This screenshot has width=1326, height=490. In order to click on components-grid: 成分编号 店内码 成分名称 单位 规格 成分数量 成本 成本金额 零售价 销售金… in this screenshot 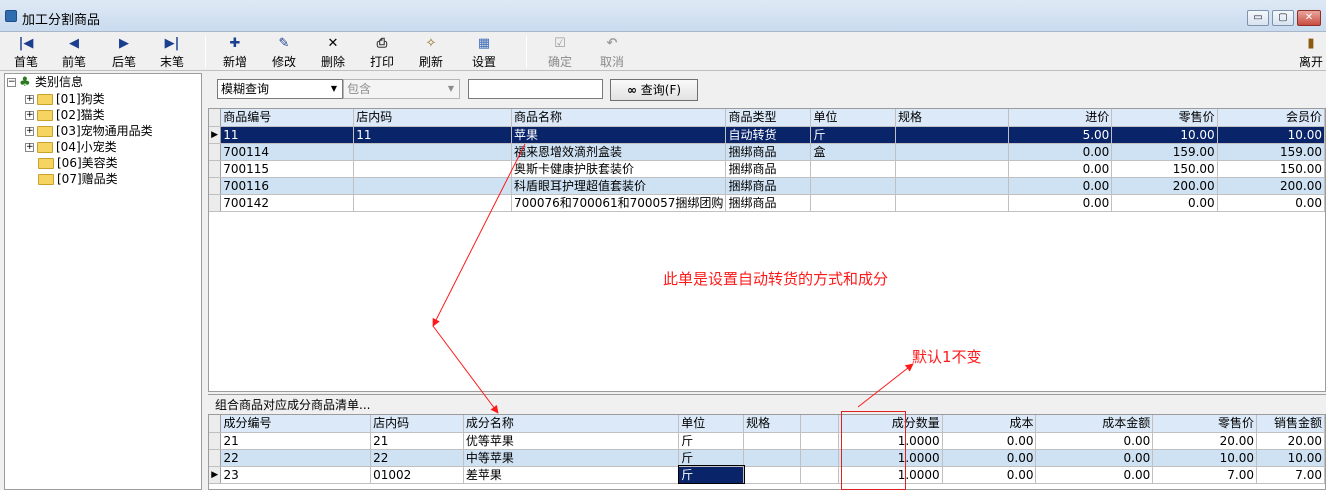, I will do `click(767, 452)`.